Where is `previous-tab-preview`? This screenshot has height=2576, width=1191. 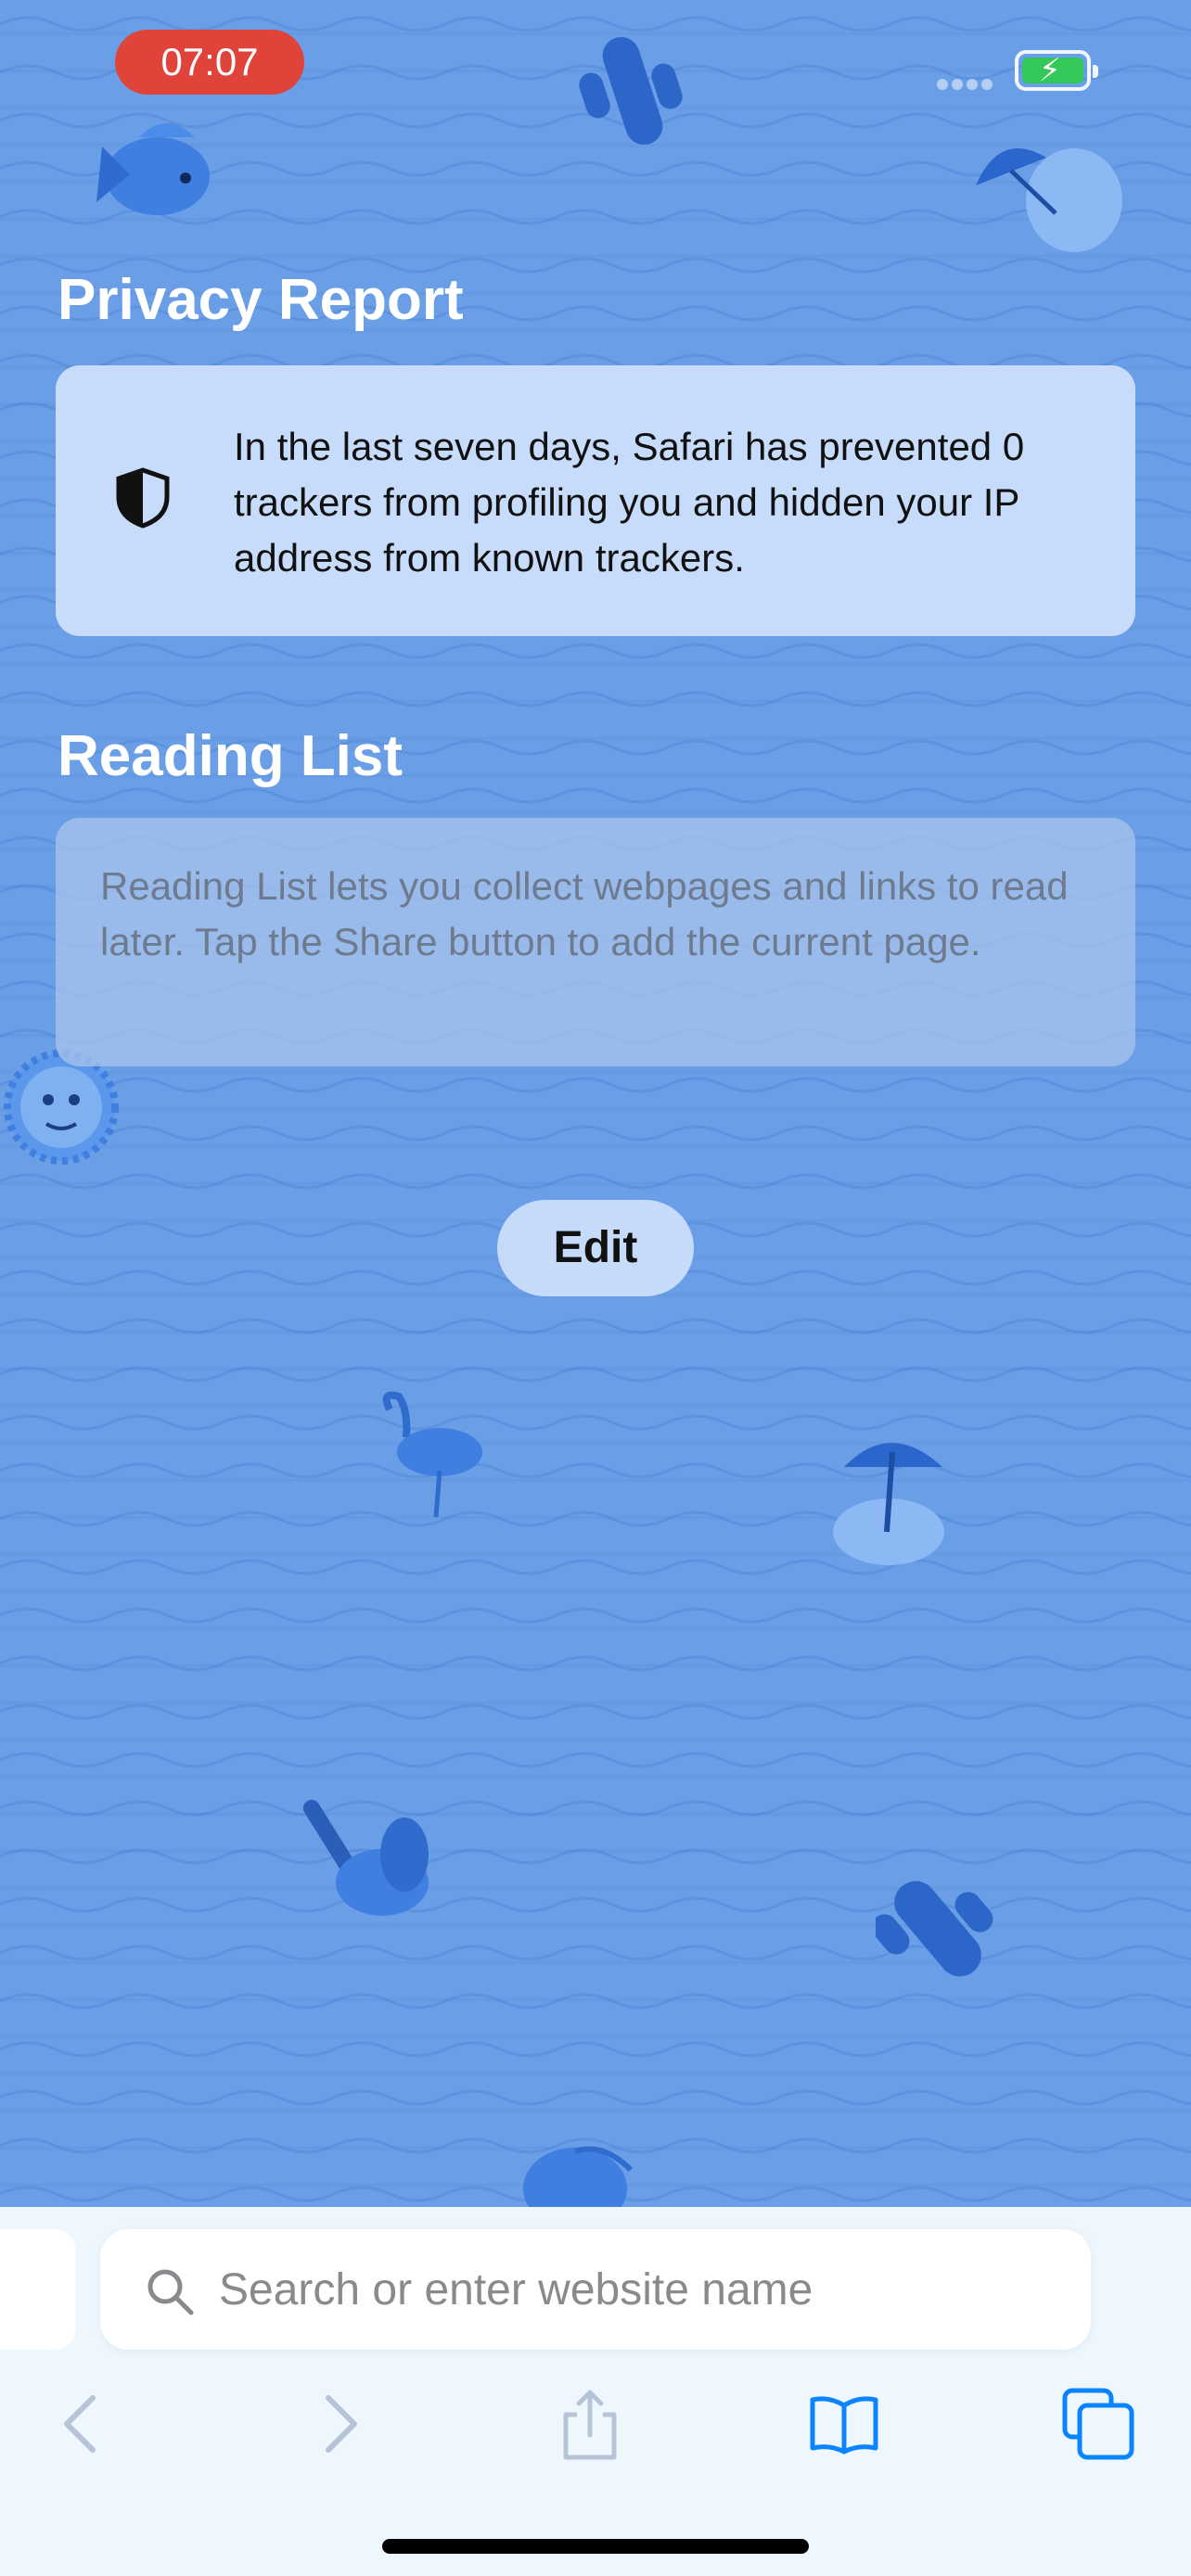 previous-tab-preview is located at coordinates (38, 2289).